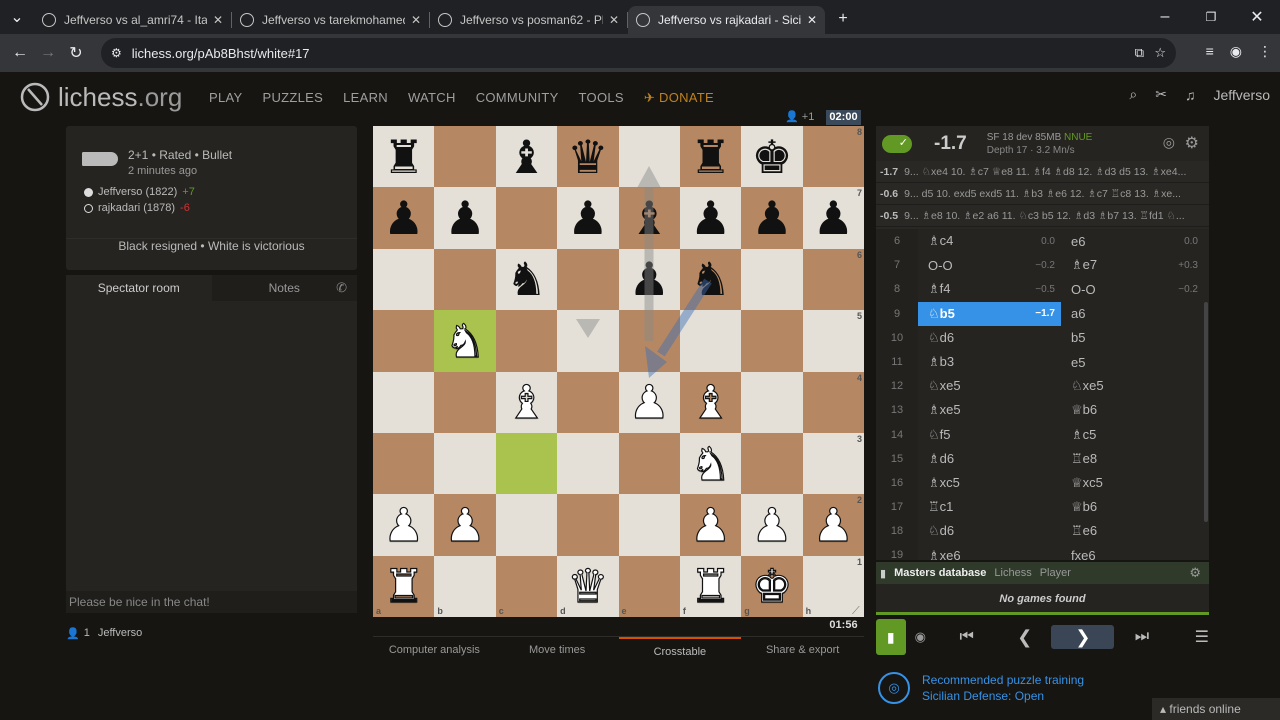 This screenshot has height=720, width=1280. What do you see at coordinates (1055, 573) in the screenshot?
I see `explorer-player-tab: Player` at bounding box center [1055, 573].